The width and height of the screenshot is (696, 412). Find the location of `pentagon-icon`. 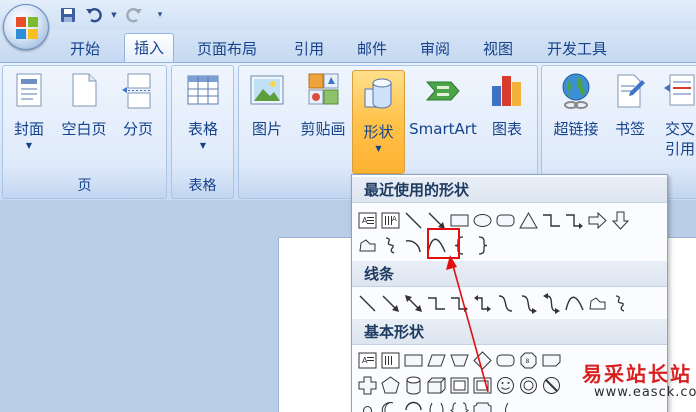

pentagon-icon is located at coordinates (390, 385).